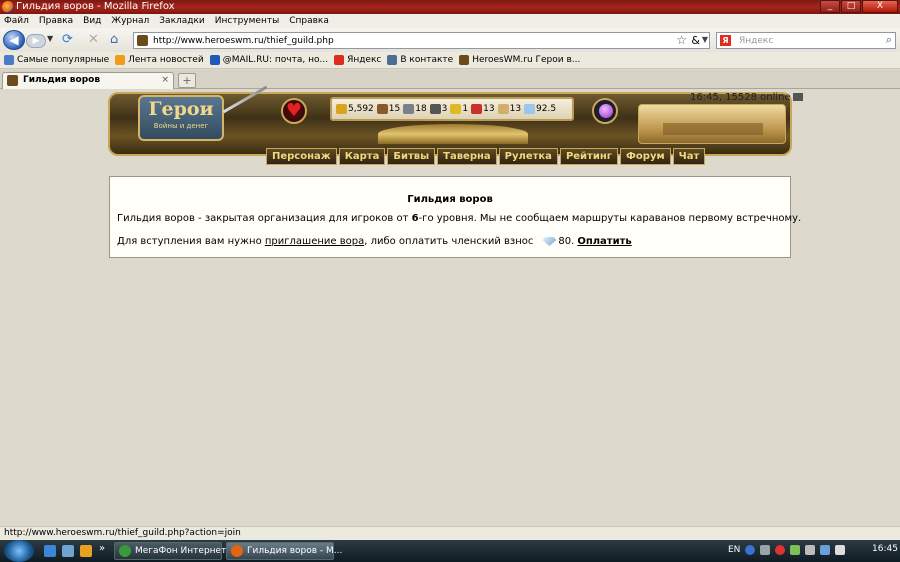  What do you see at coordinates (314, 241) in the screenshot?
I see `thief-invitation-link: приглашение вора` at bounding box center [314, 241].